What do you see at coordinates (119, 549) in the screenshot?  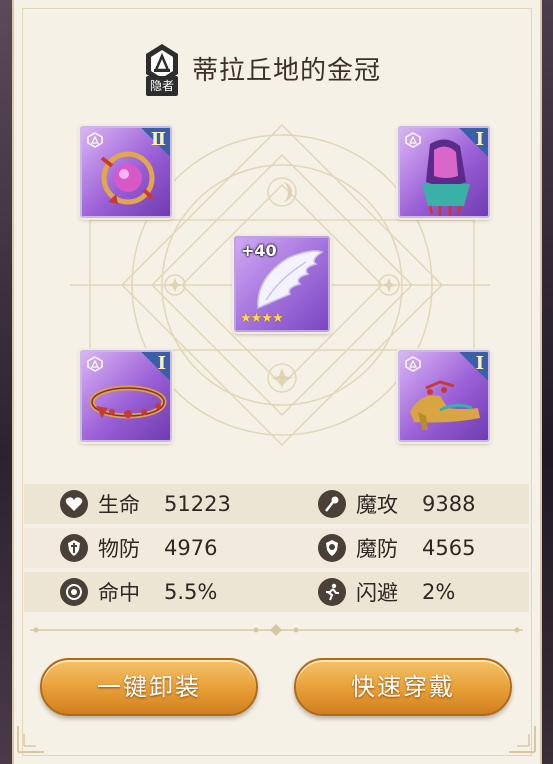 I see `stat-label: 物防` at bounding box center [119, 549].